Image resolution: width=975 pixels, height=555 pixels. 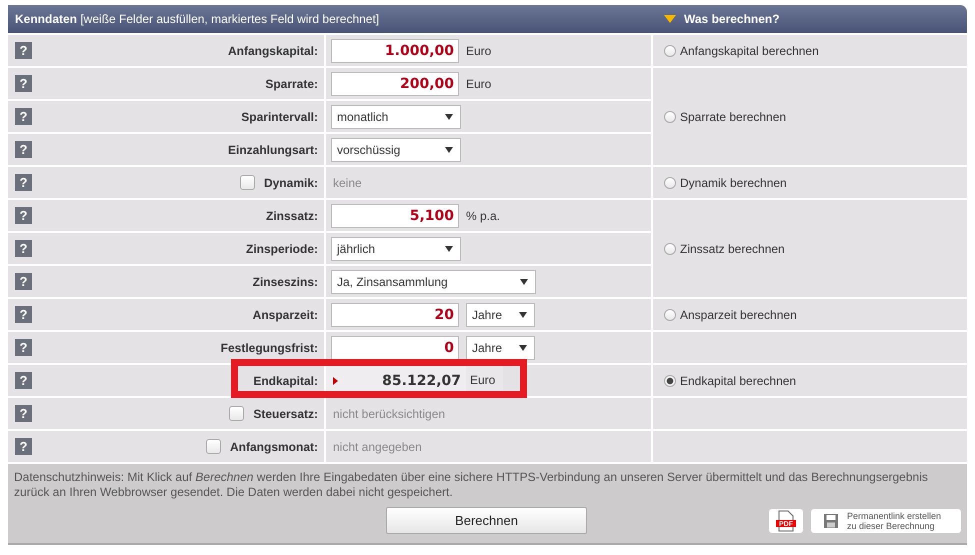 I want to click on radio-label: Anfangskapital berechnen, so click(x=749, y=51).